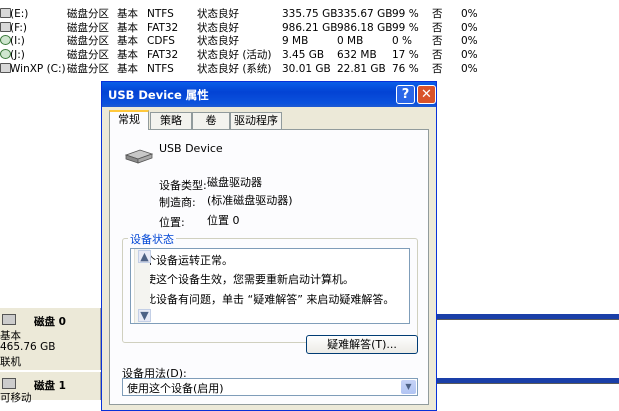  I want to click on scroll-down-icon: ▼, so click(144, 315).